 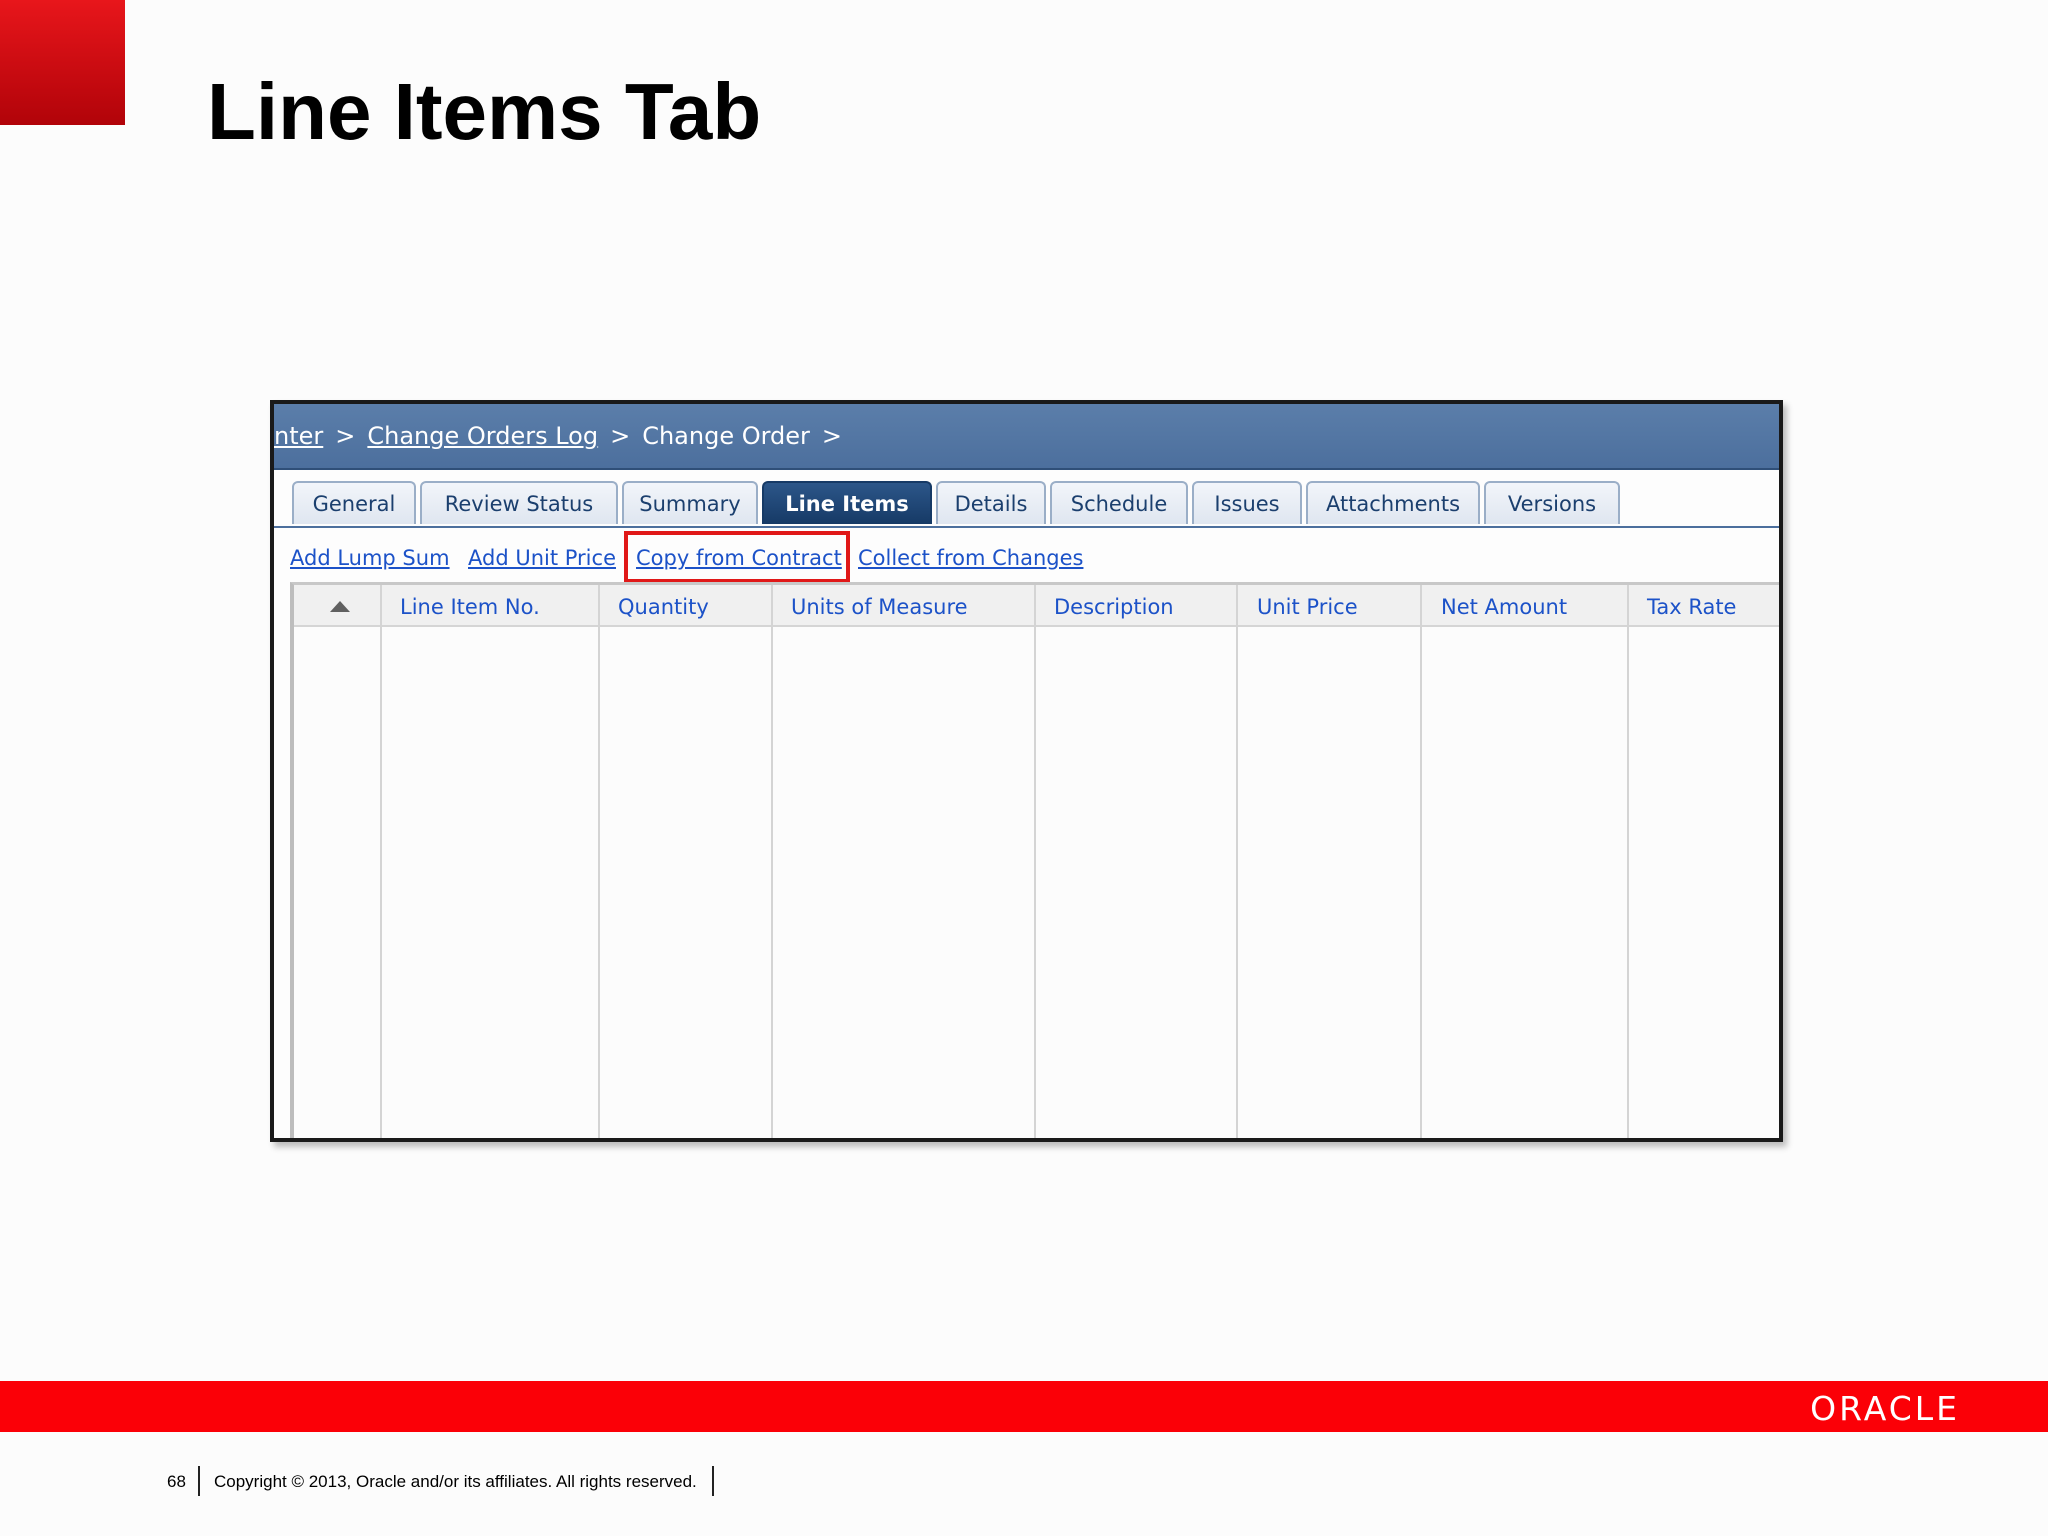 I want to click on page-number: 68, so click(x=176, y=1481).